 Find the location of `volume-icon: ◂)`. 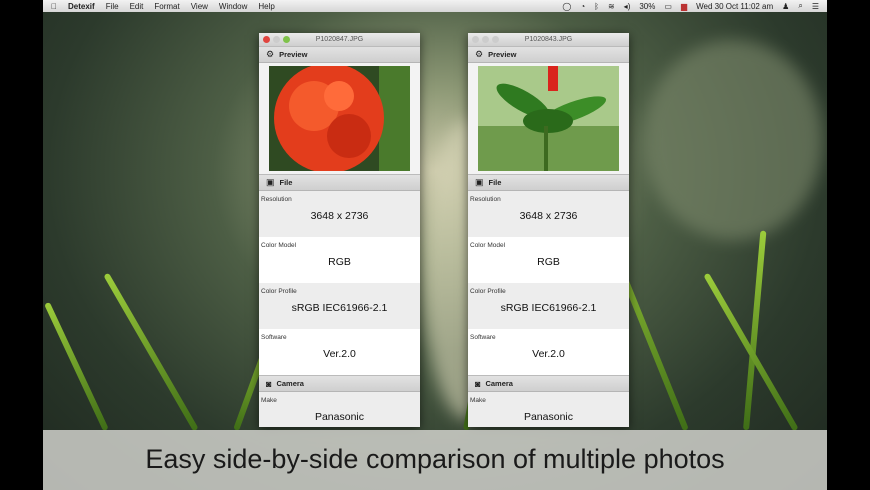

volume-icon: ◂) is located at coordinates (627, 6).